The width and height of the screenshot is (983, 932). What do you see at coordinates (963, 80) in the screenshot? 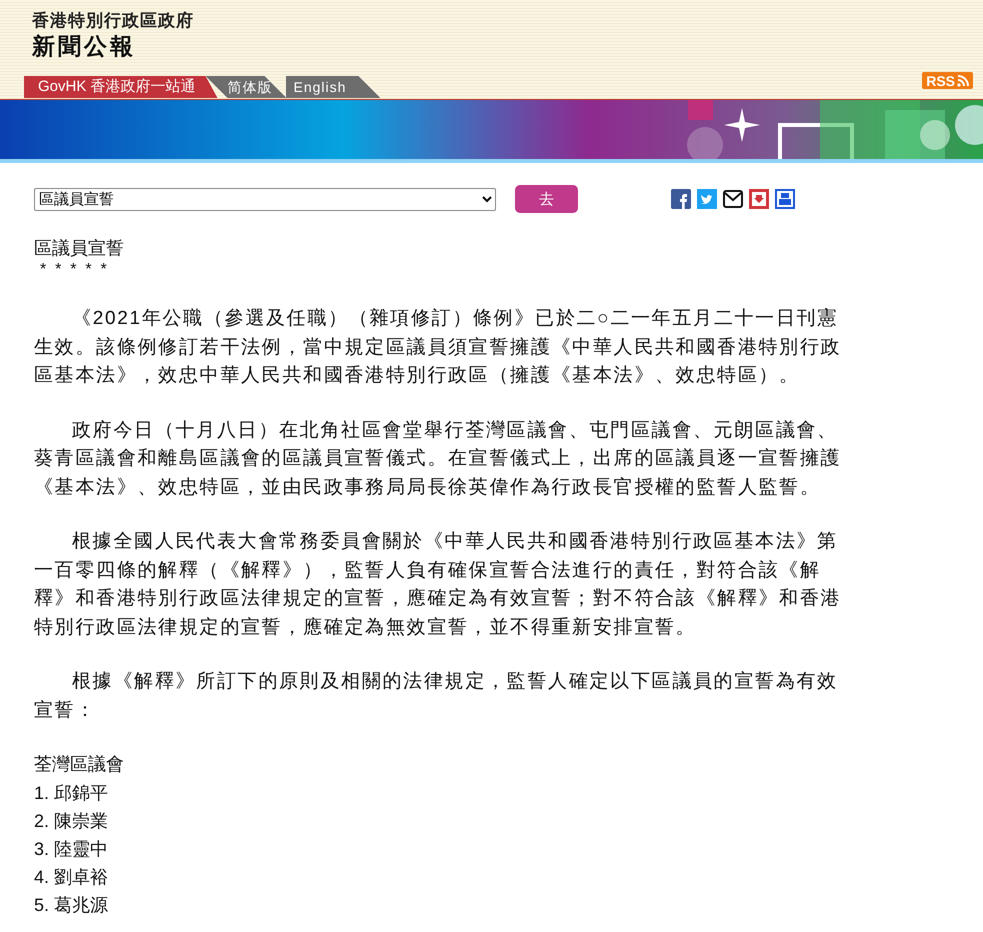
I see `rss-feed-icon` at bounding box center [963, 80].